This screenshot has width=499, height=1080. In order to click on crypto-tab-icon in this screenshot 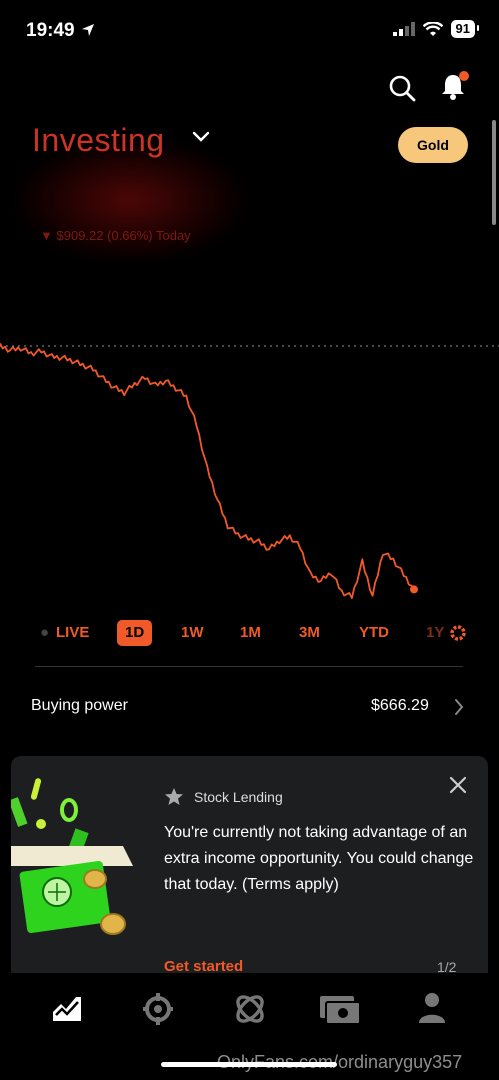, I will do `click(158, 1009)`.